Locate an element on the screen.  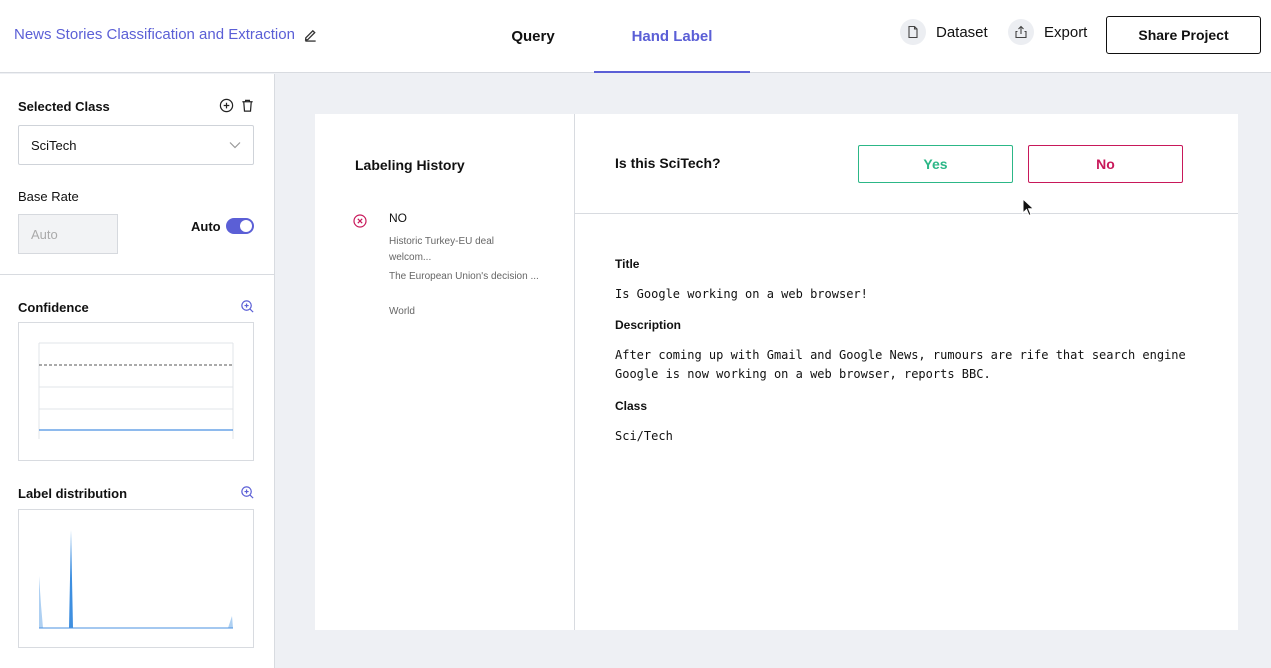
share-project-button: Share Project is located at coordinates (1183, 35).